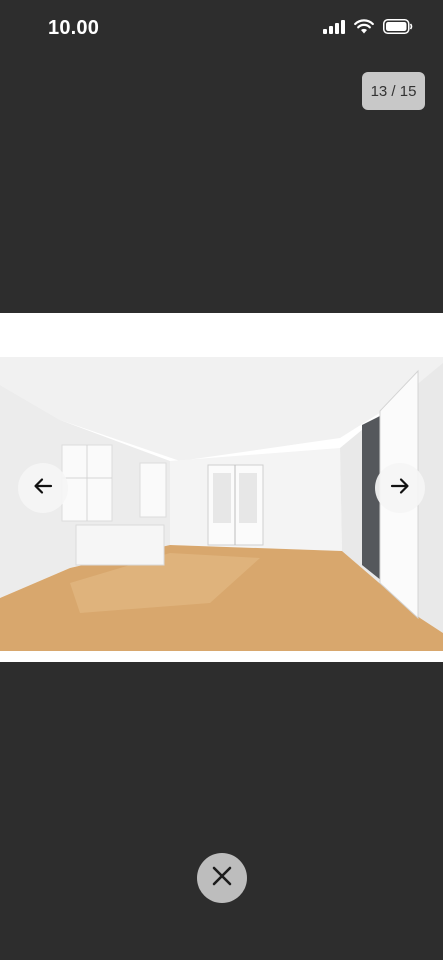 Image resolution: width=443 pixels, height=960 pixels. Describe the element at coordinates (334, 29) in the screenshot. I see `signal-icon` at that location.